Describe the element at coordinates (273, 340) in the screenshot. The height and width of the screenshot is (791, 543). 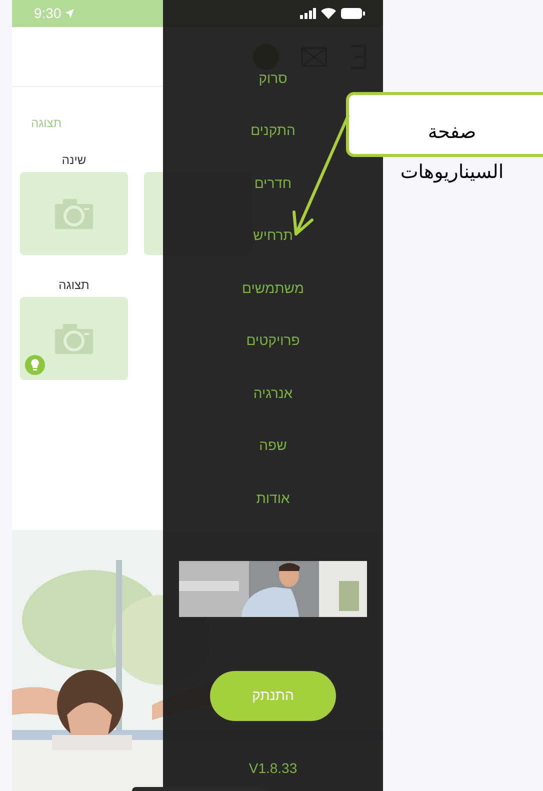
I see `menu-item: פרויקטים` at that location.